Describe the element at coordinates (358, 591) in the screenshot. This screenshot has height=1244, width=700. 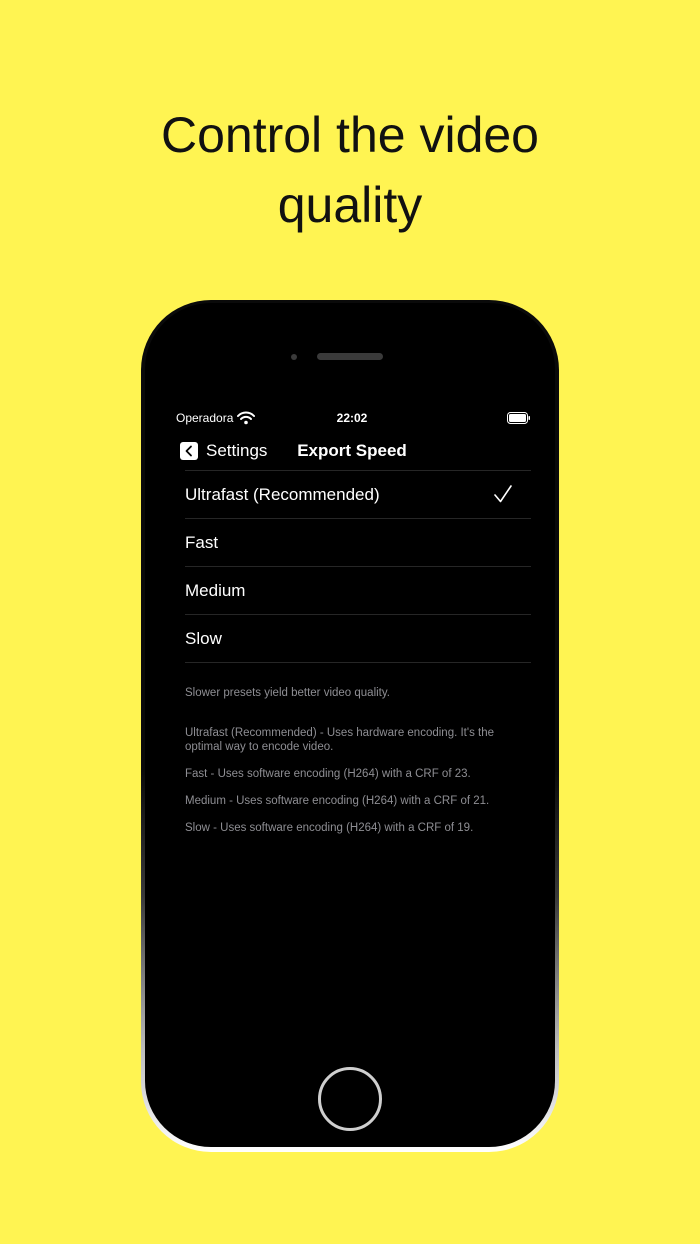
I see `option-medium: Medium` at that location.